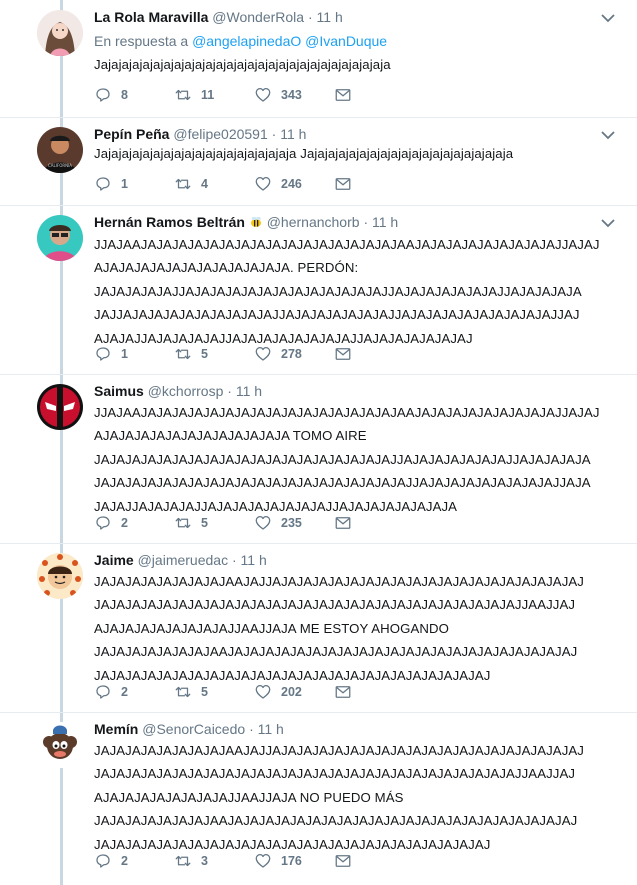 The image size is (637, 885). I want to click on like-count: 343, so click(291, 95).